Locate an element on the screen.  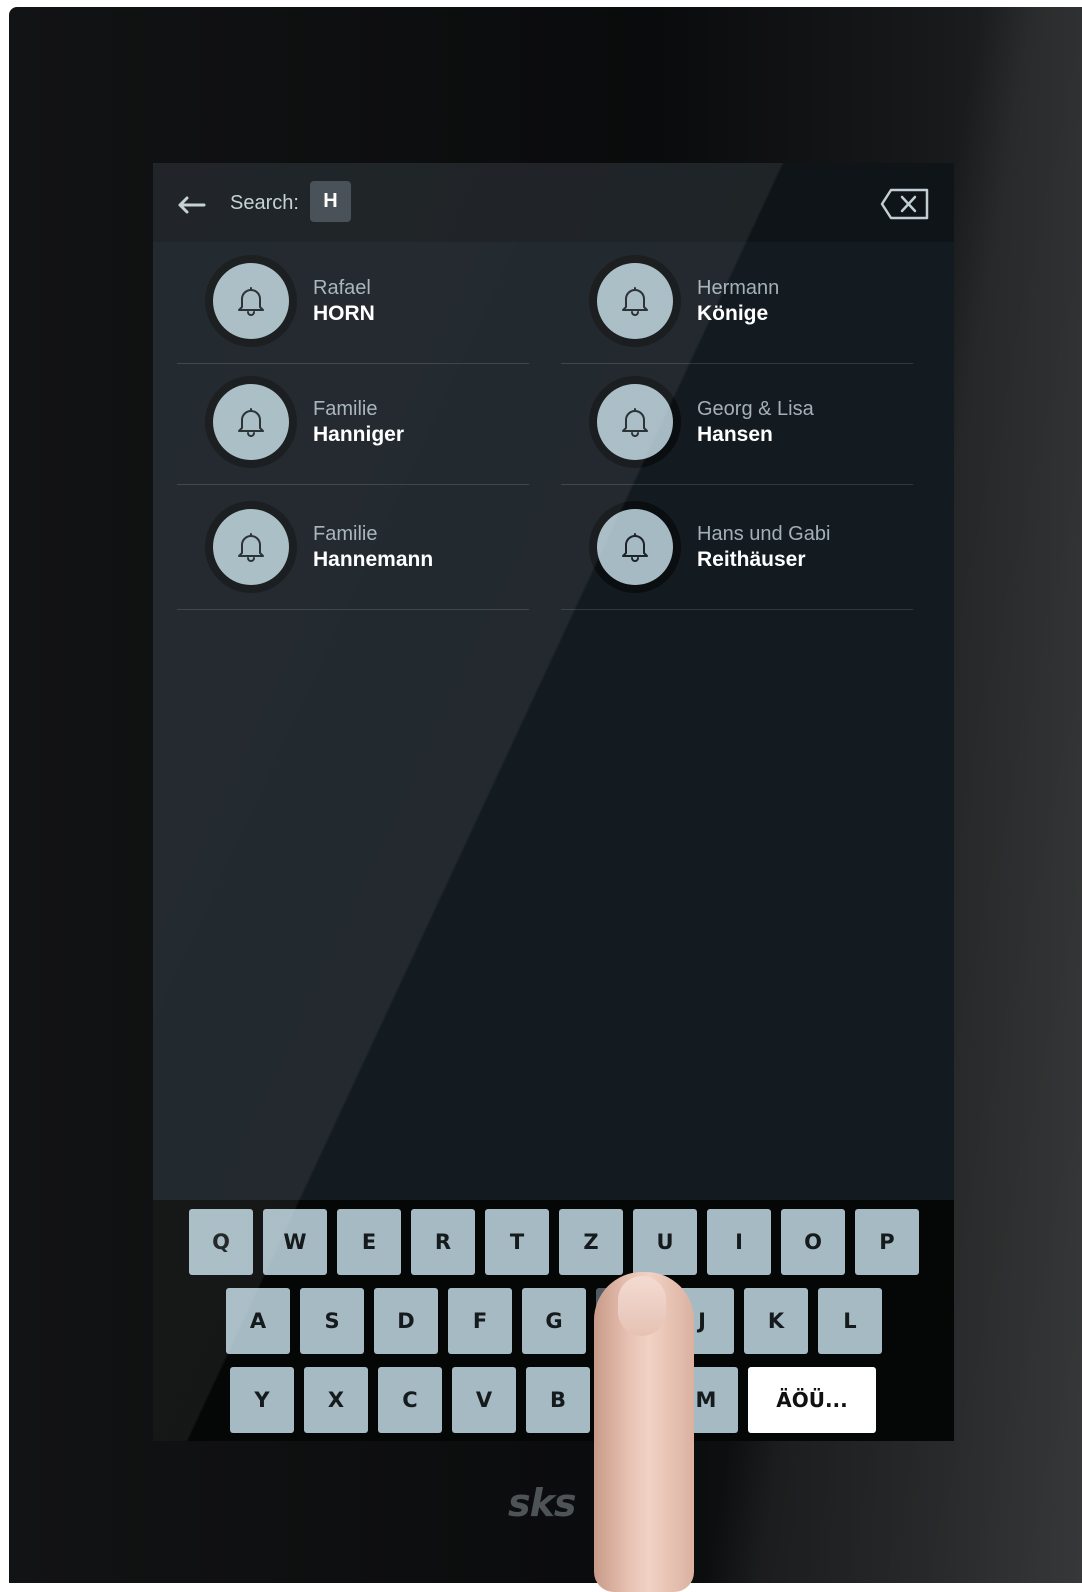
key-q: Q is located at coordinates (221, 1242).